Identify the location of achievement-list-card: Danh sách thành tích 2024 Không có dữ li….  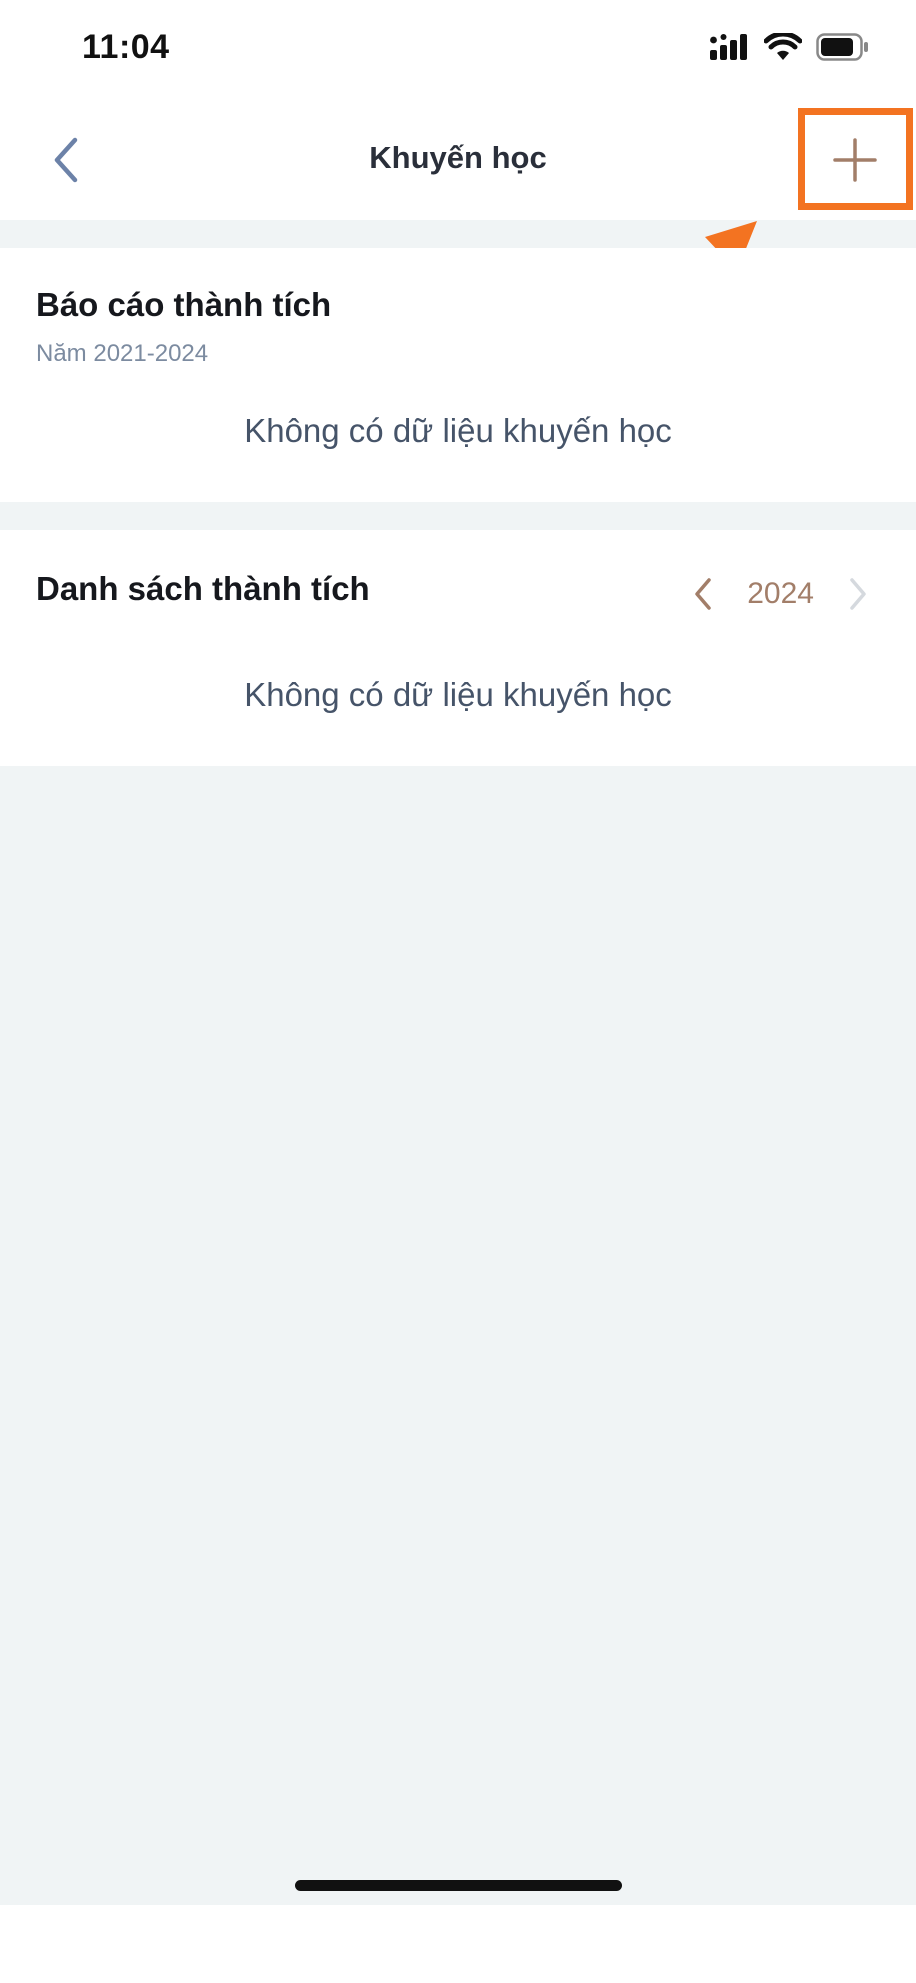
(458, 648).